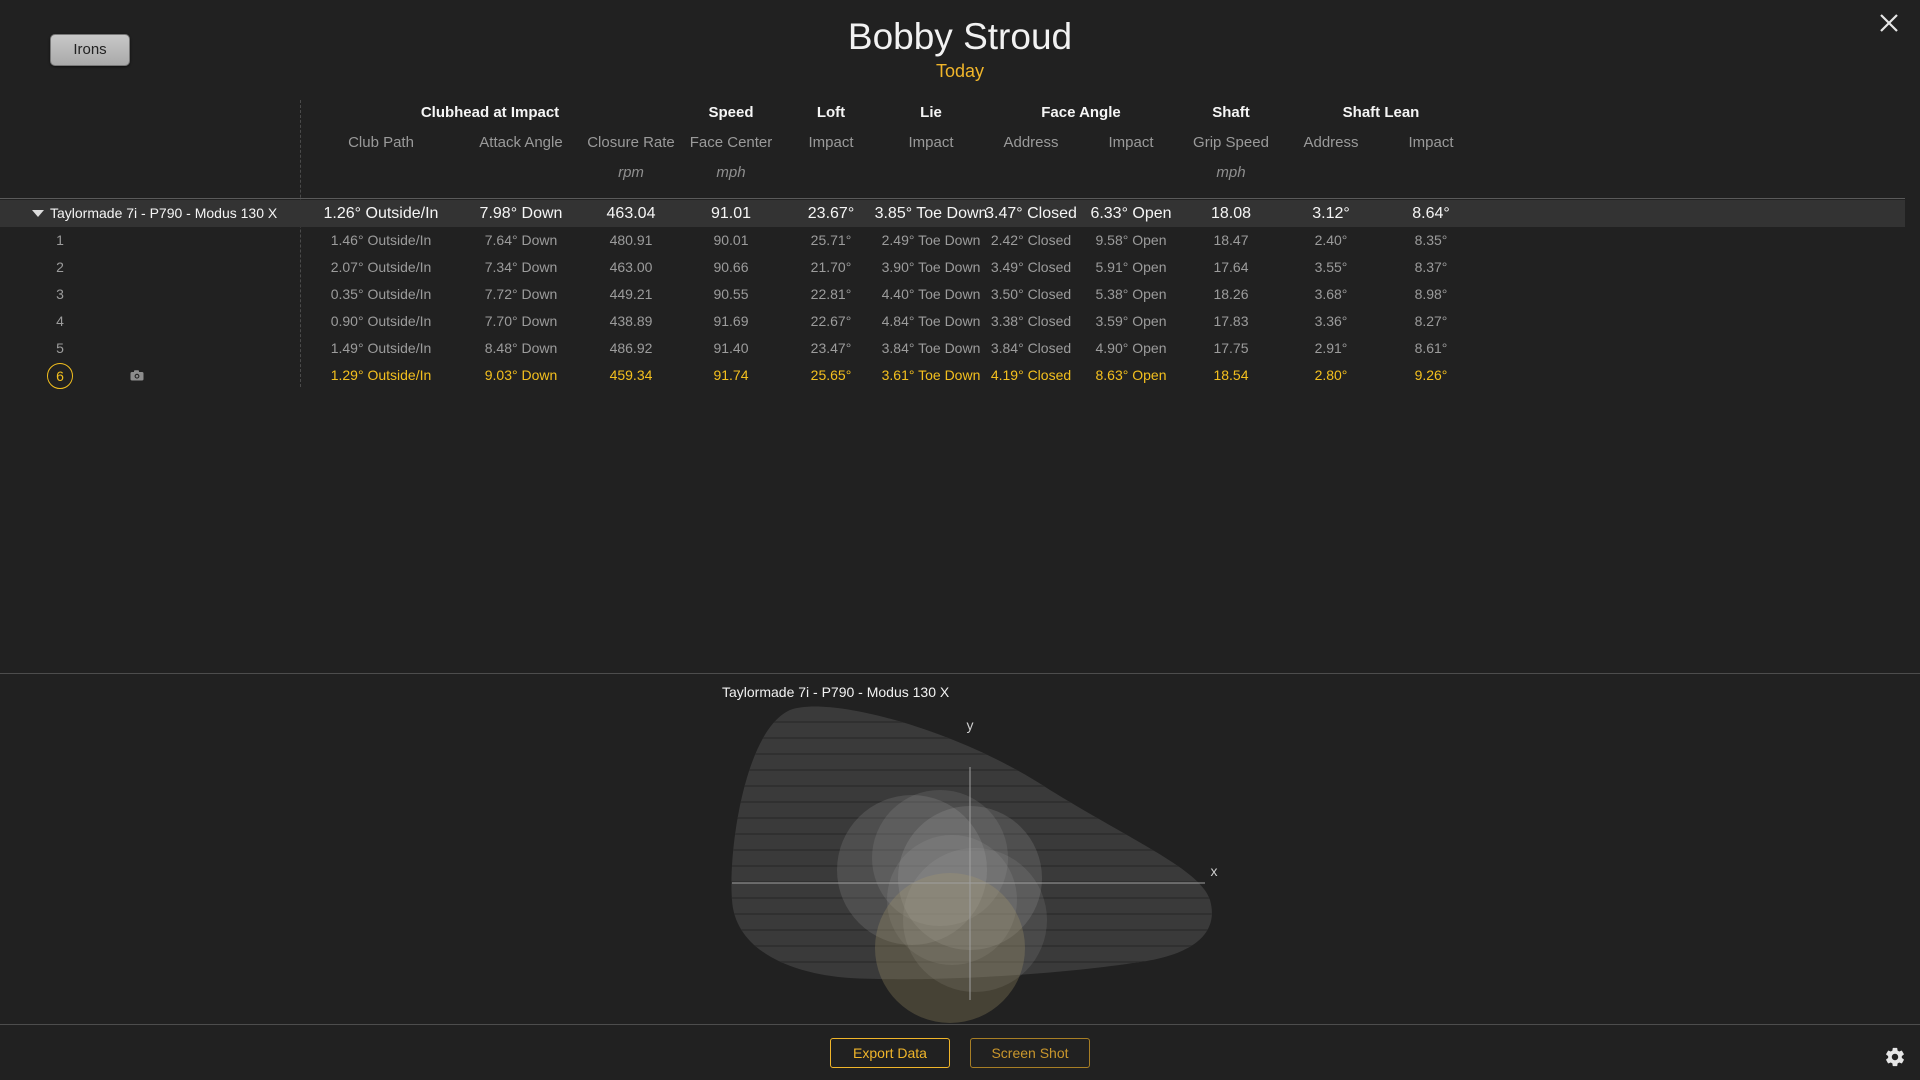 The width and height of the screenshot is (1920, 1080). Describe the element at coordinates (1131, 267) in the screenshot. I see `cell-face-impact: 5.91° Open` at that location.